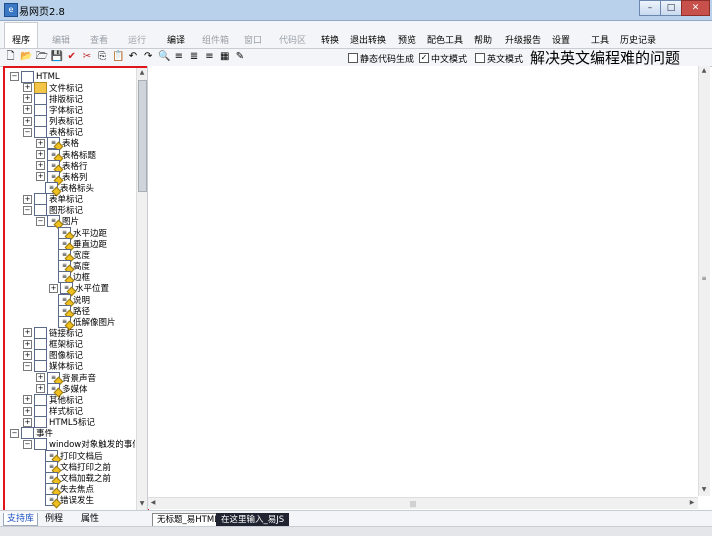 This screenshot has height=536, width=712. What do you see at coordinates (671, 8) in the screenshot?
I see `maximize-button: □` at bounding box center [671, 8].